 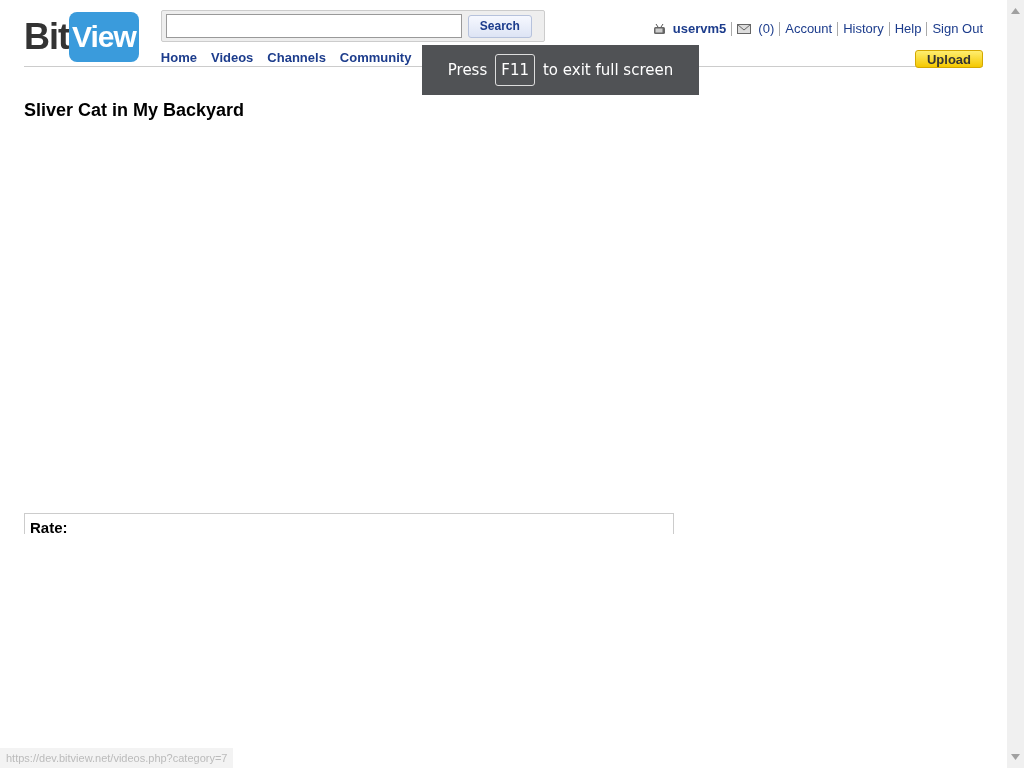 I want to click on envelope-icon, so click(x=744, y=28).